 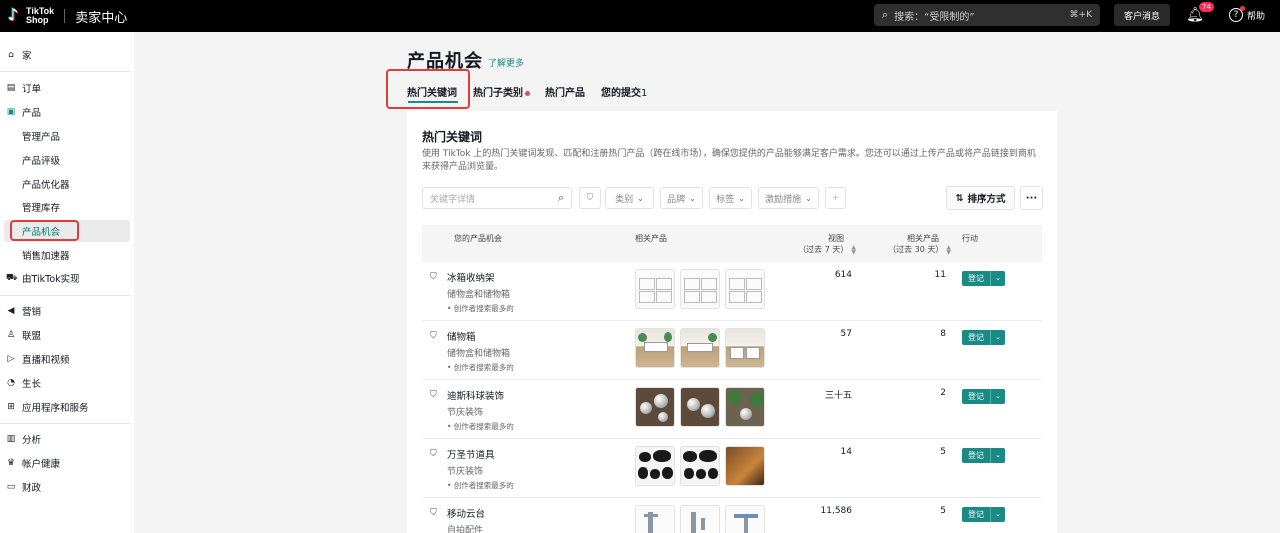 What do you see at coordinates (452, 137) in the screenshot?
I see `card-title: 热门关键词` at bounding box center [452, 137].